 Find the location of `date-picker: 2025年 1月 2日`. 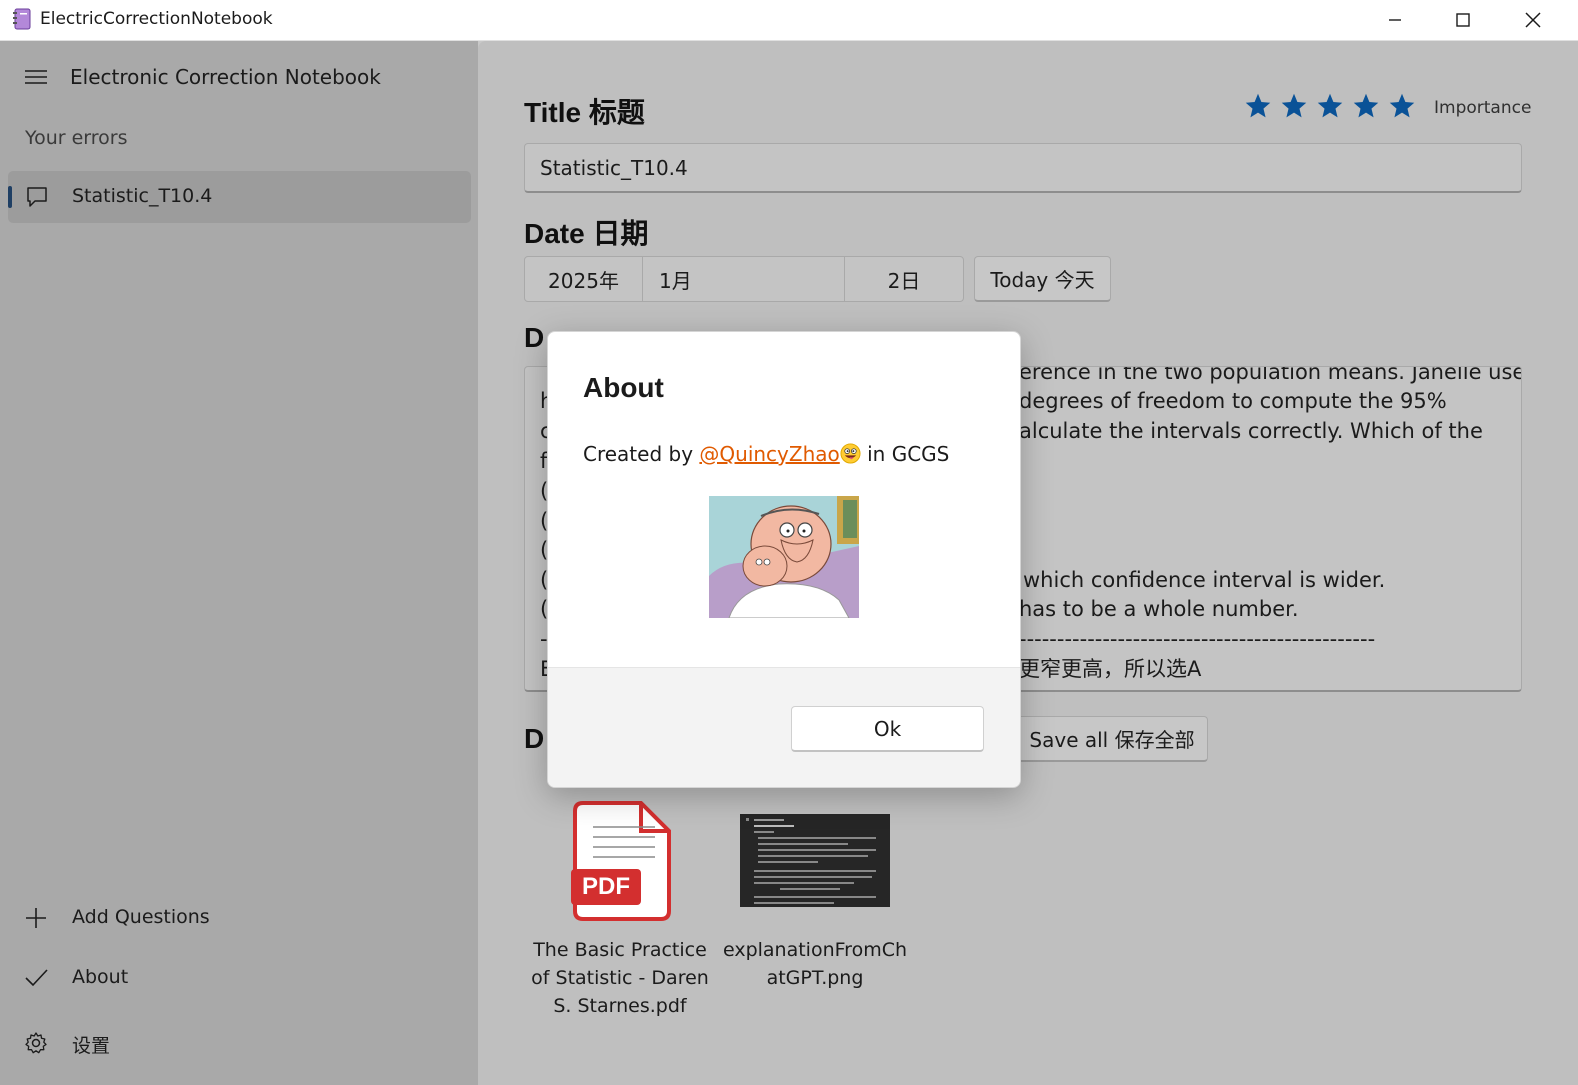

date-picker: 2025年 1月 2日 is located at coordinates (744, 279).